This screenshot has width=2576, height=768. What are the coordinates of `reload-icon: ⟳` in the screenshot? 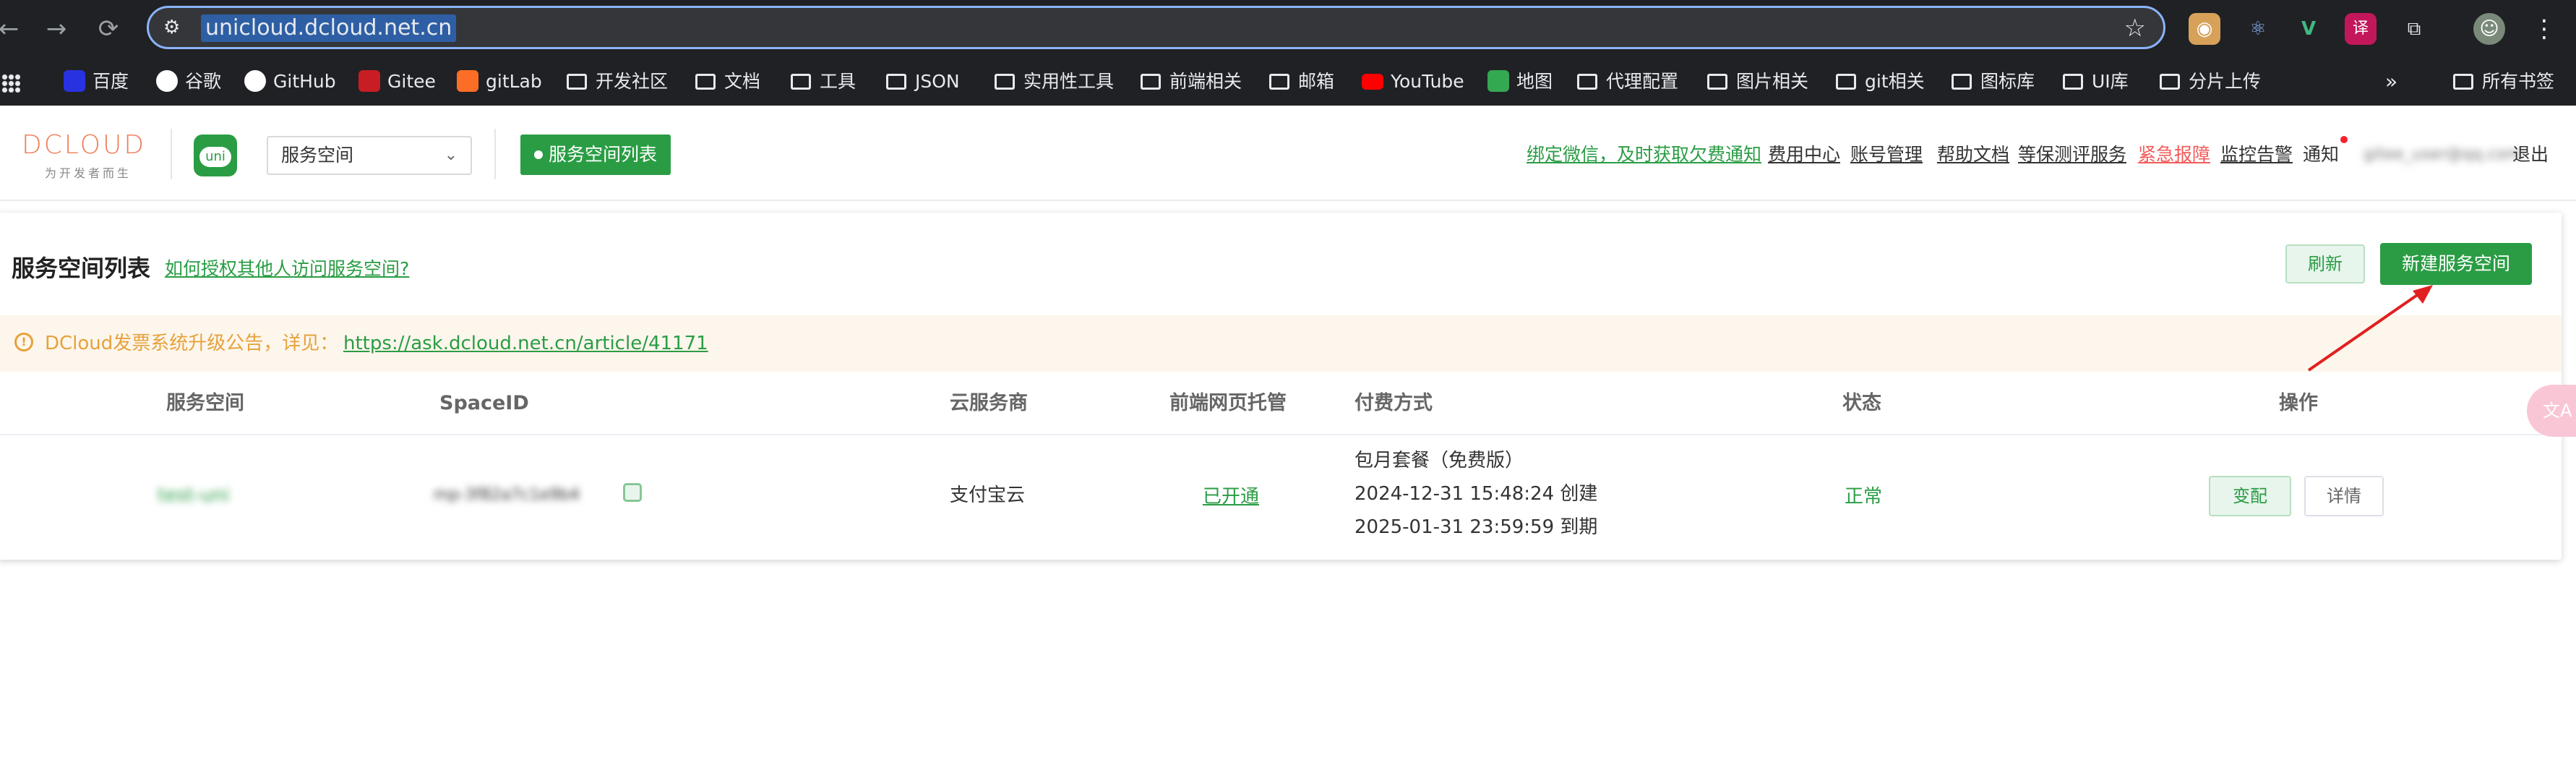 It's located at (109, 29).